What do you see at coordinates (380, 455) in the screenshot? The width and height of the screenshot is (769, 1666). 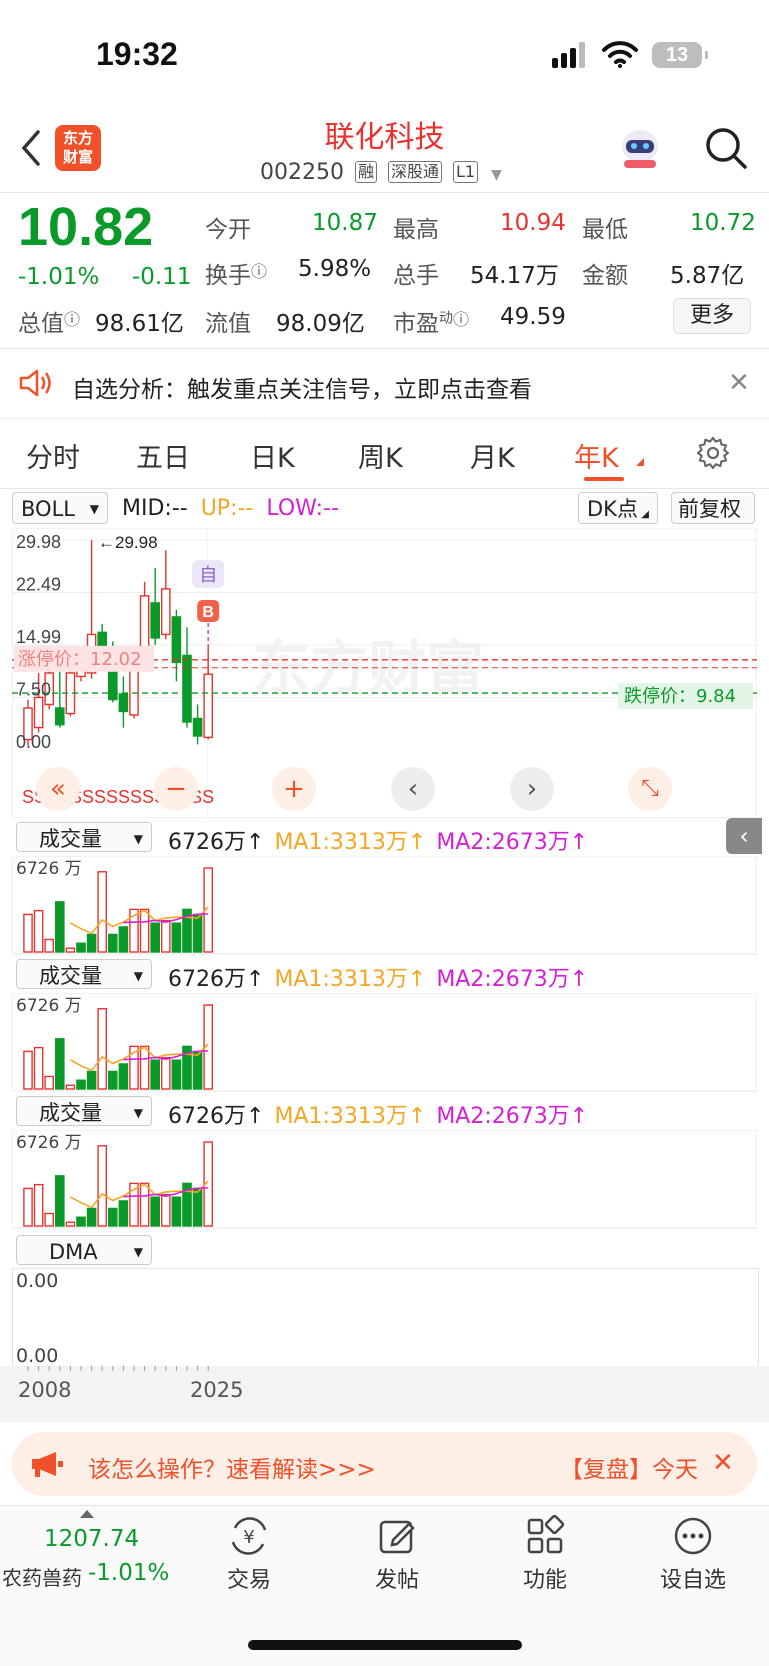 I see `tab-weekly-k: 周K` at bounding box center [380, 455].